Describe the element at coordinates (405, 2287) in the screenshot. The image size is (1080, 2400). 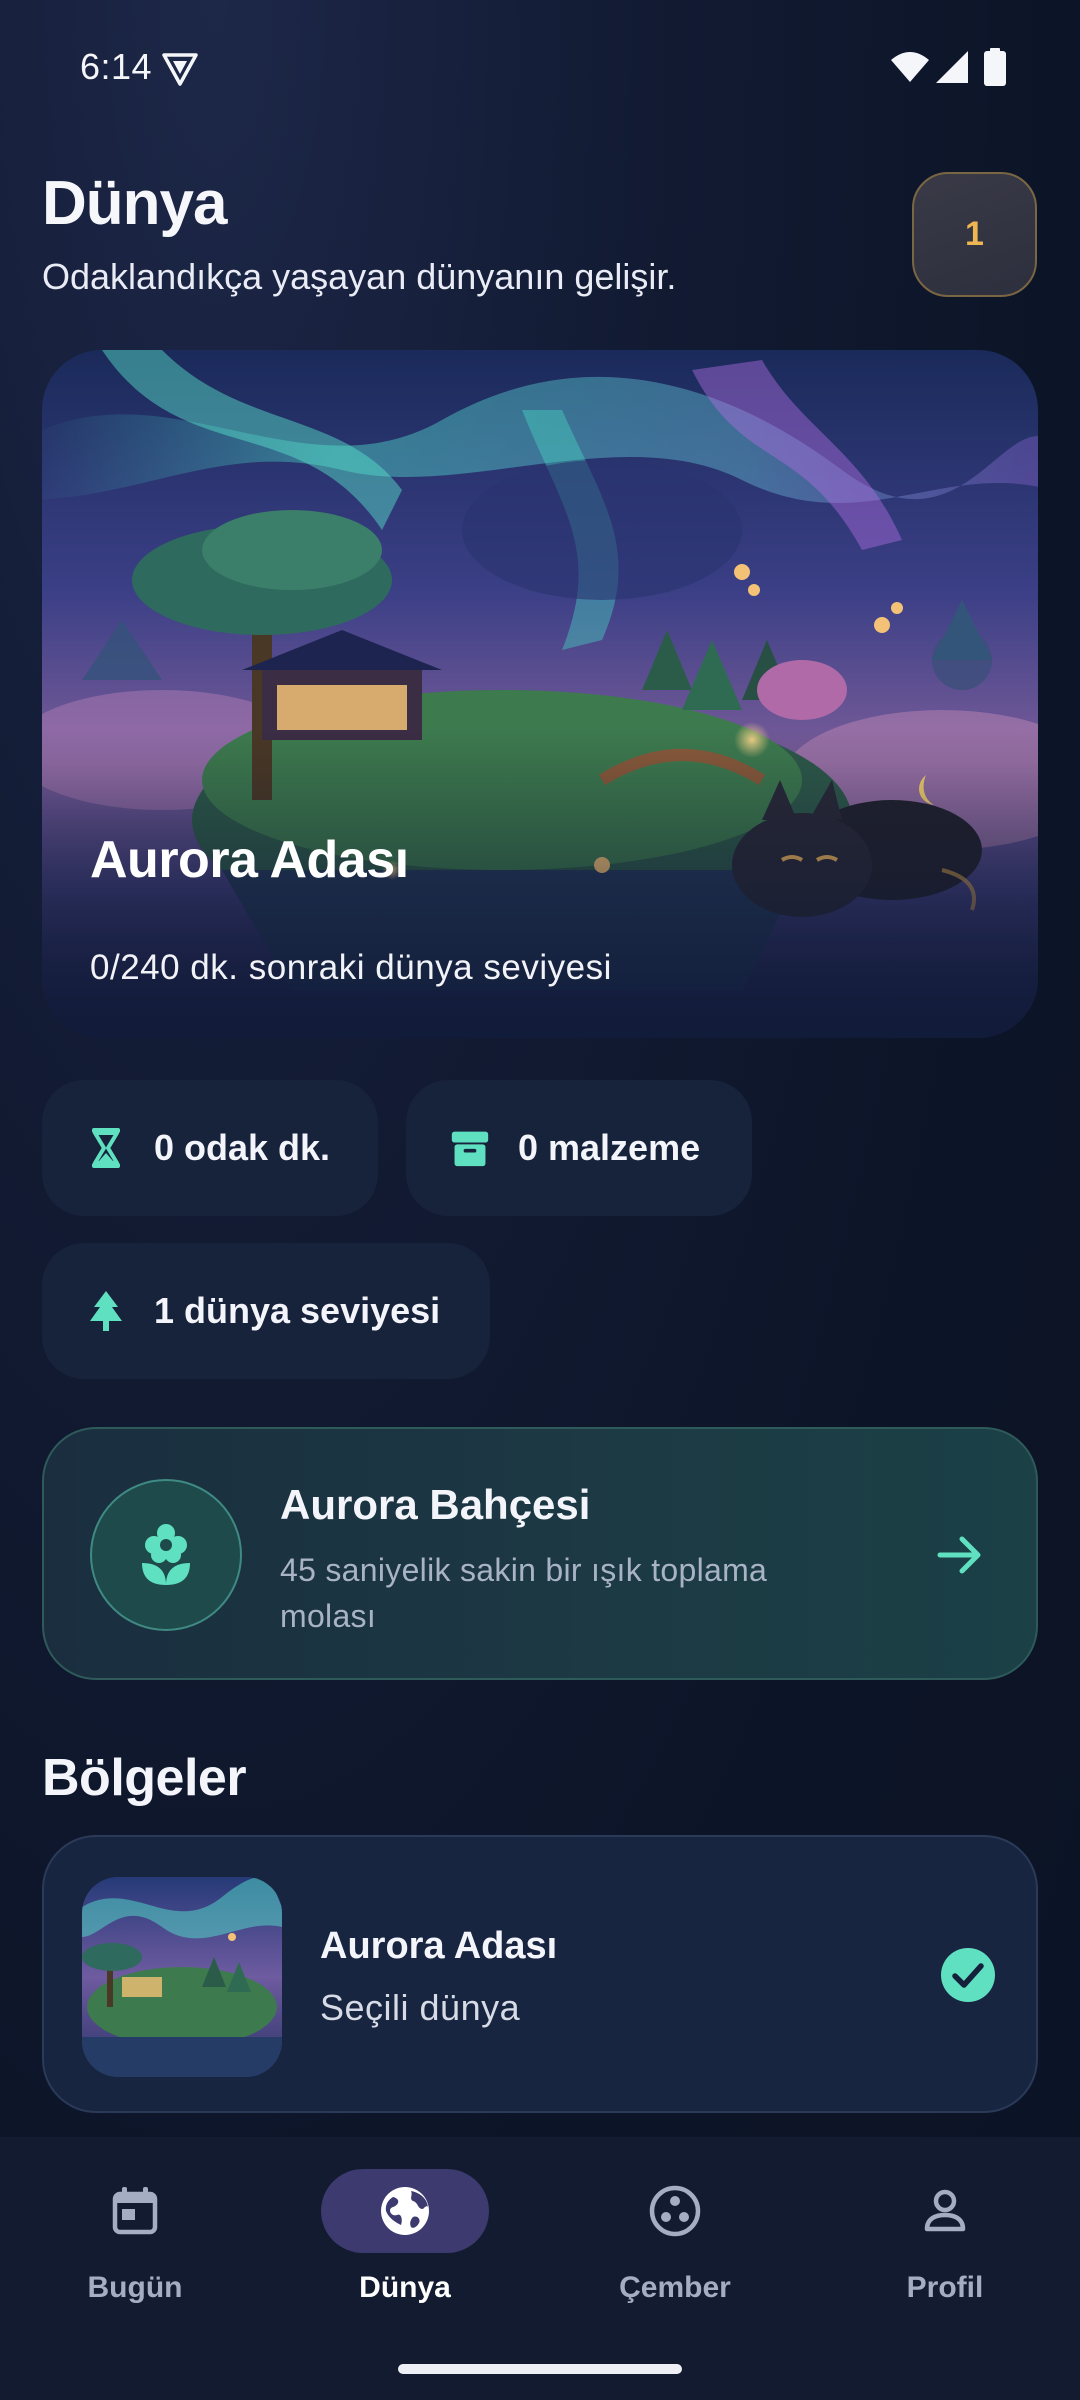
I see `nav-label: Dünya` at that location.